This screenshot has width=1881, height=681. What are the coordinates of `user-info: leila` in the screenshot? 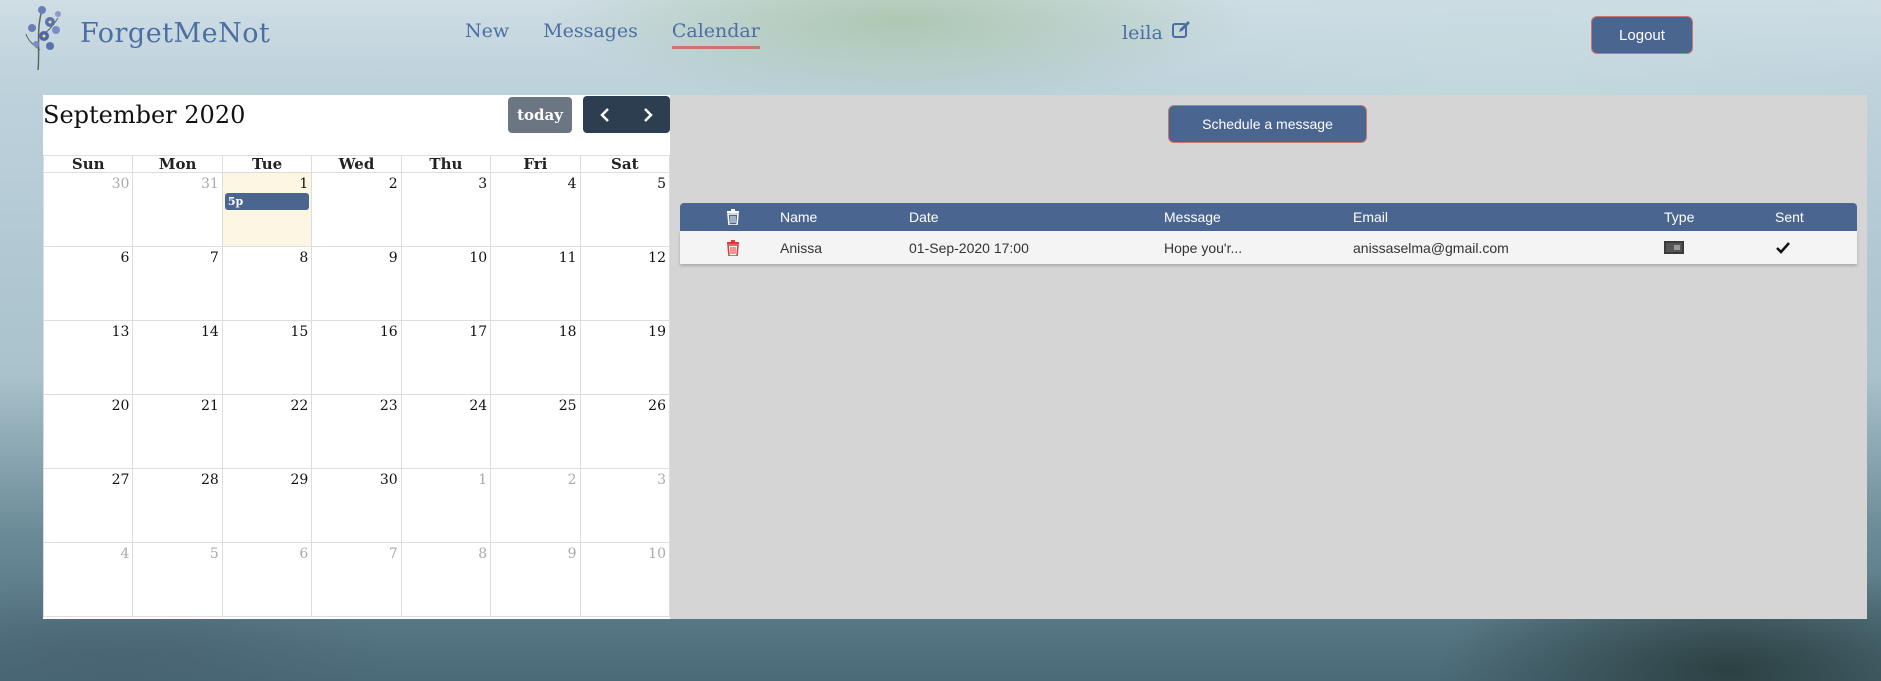 It's located at (1156, 32).